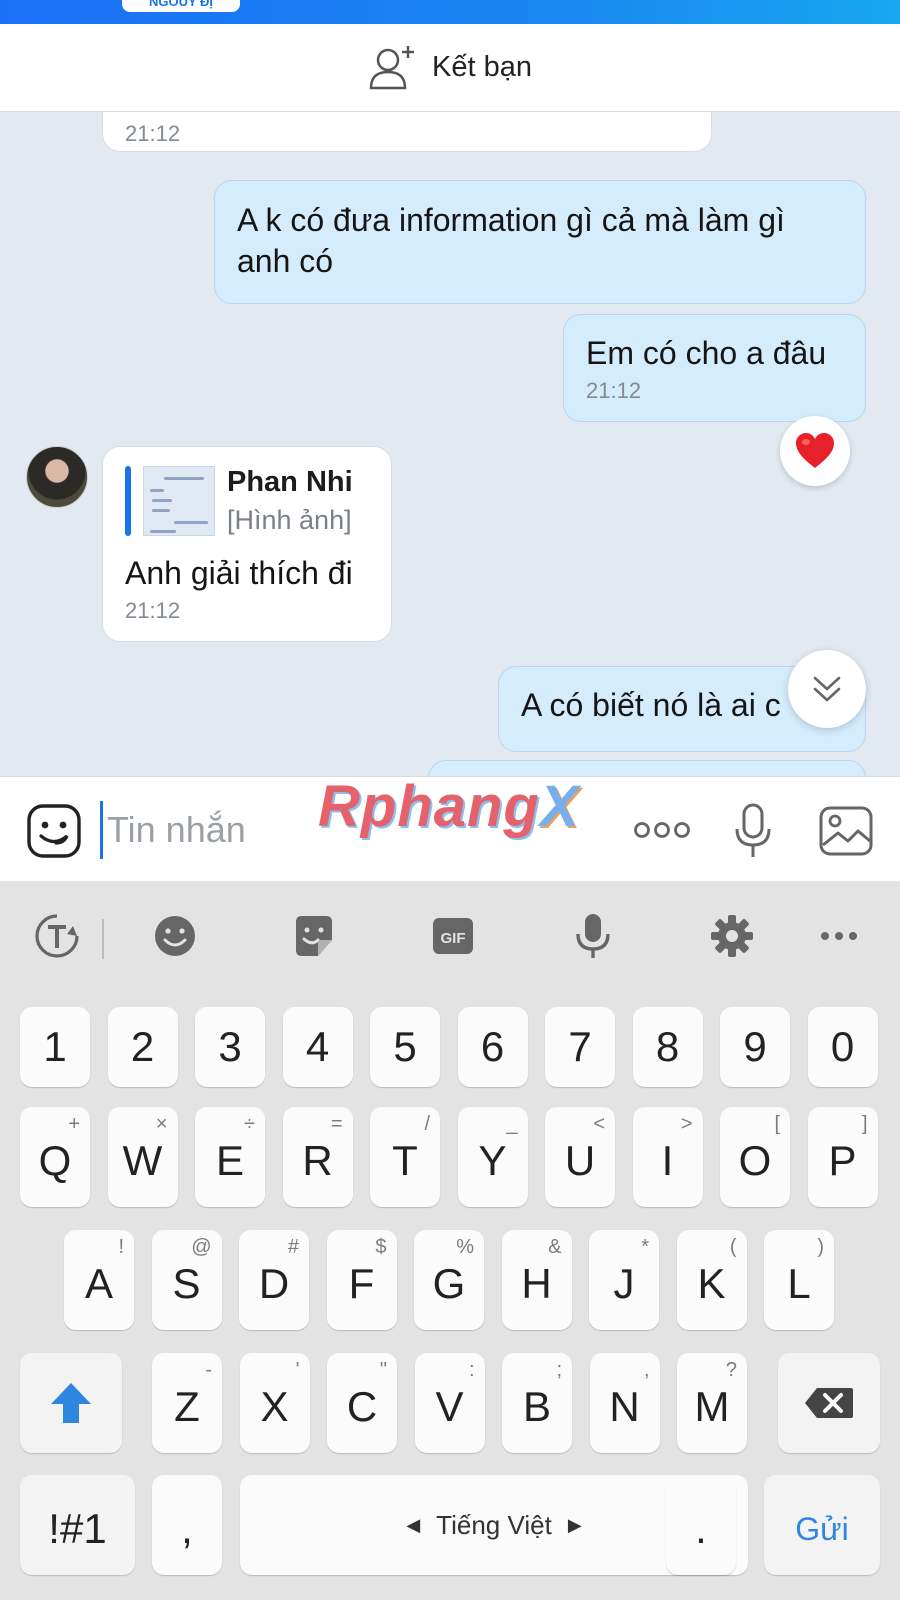 The image size is (900, 1600). I want to click on symbols-key: !#1, so click(77, 1525).